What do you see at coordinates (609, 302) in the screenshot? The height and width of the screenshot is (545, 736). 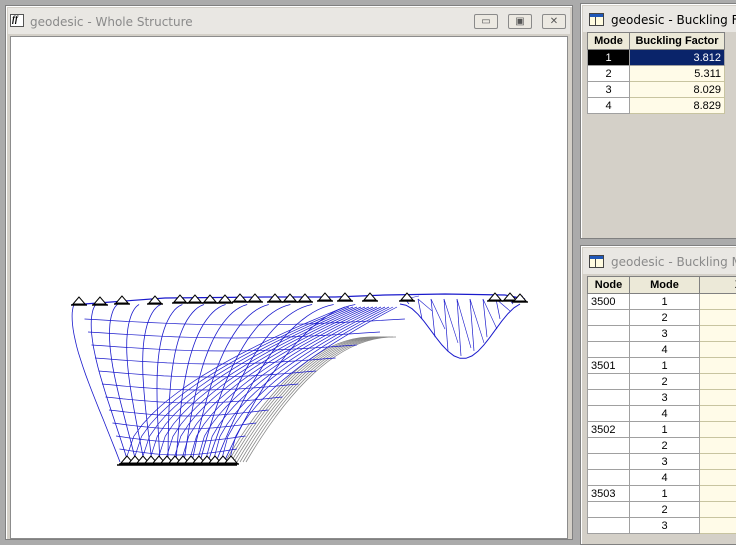 I see `node-cell: 3500` at bounding box center [609, 302].